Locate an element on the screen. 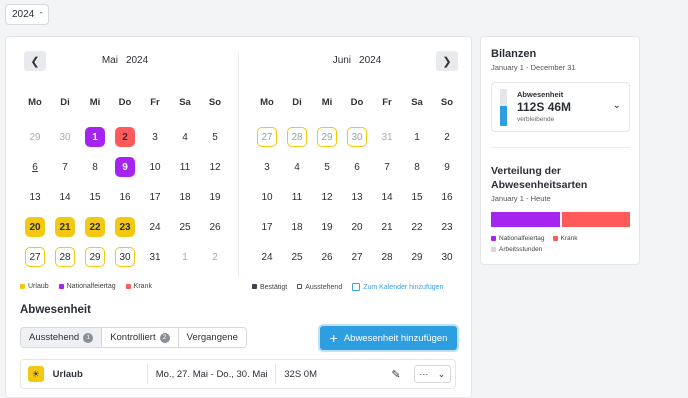 The width and height of the screenshot is (688, 398). absence-tabs: Ausstehend 1 Kontrolliert 2 Vergangene is located at coordinates (133, 337).